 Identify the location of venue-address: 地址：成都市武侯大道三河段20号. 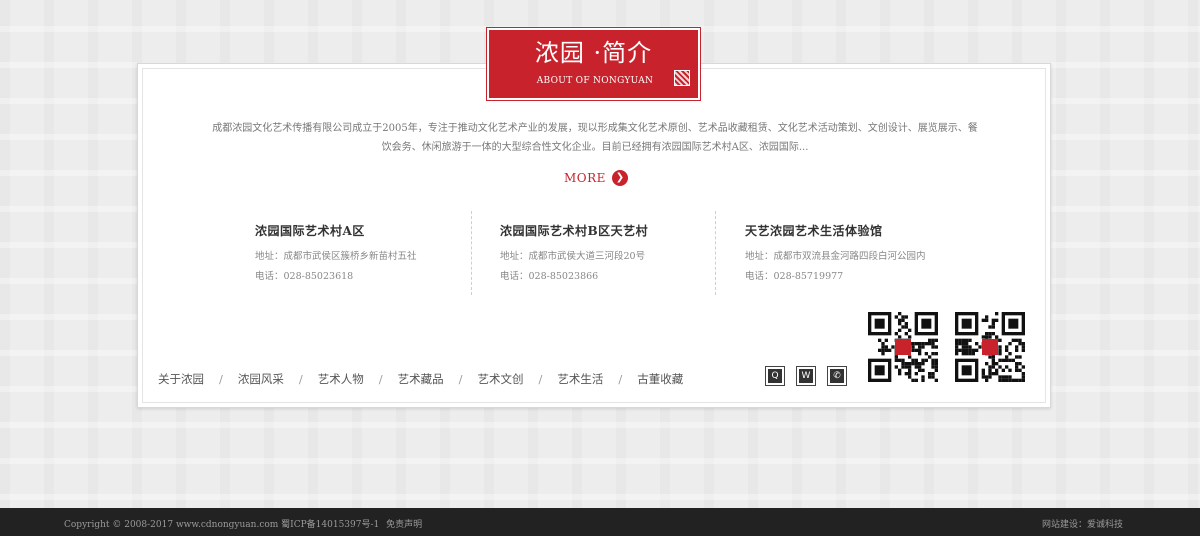
(573, 256).